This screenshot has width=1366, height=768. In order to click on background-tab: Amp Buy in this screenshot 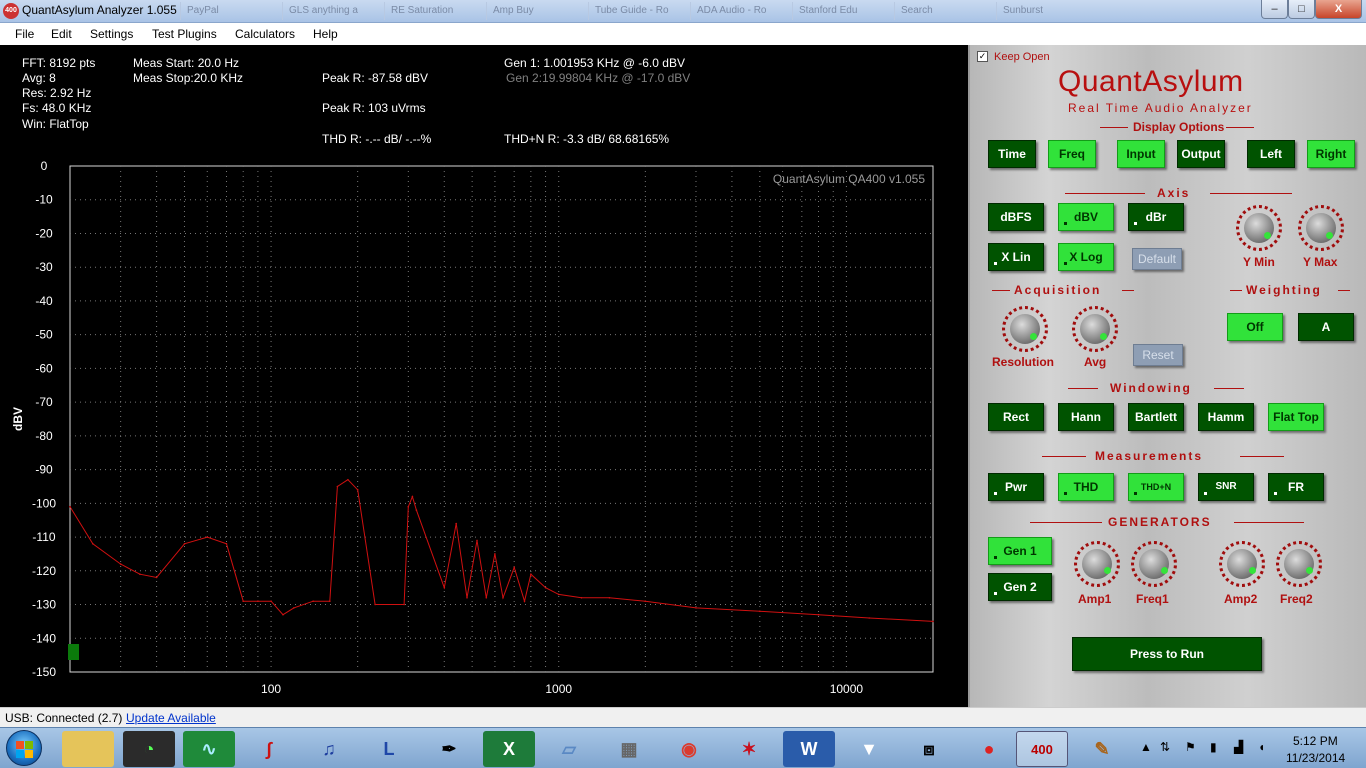, I will do `click(536, 11)`.